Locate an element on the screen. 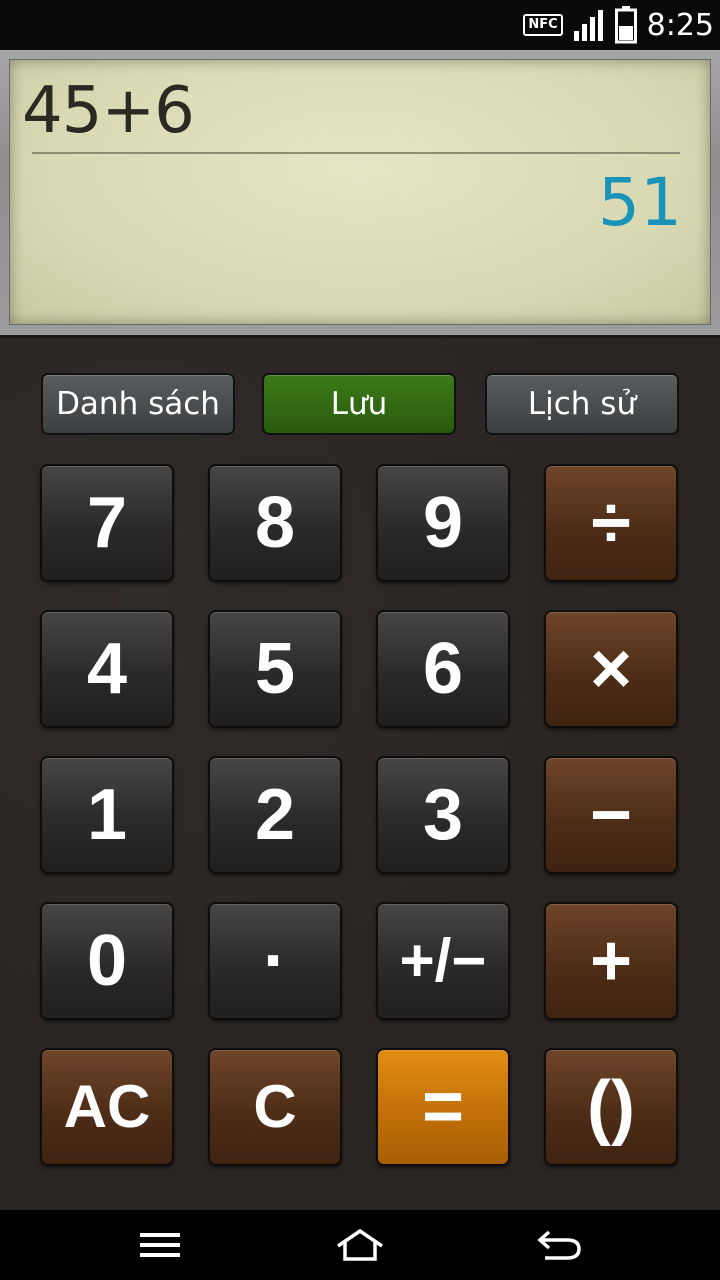 The image size is (720, 1280). back-icon is located at coordinates (559, 1245).